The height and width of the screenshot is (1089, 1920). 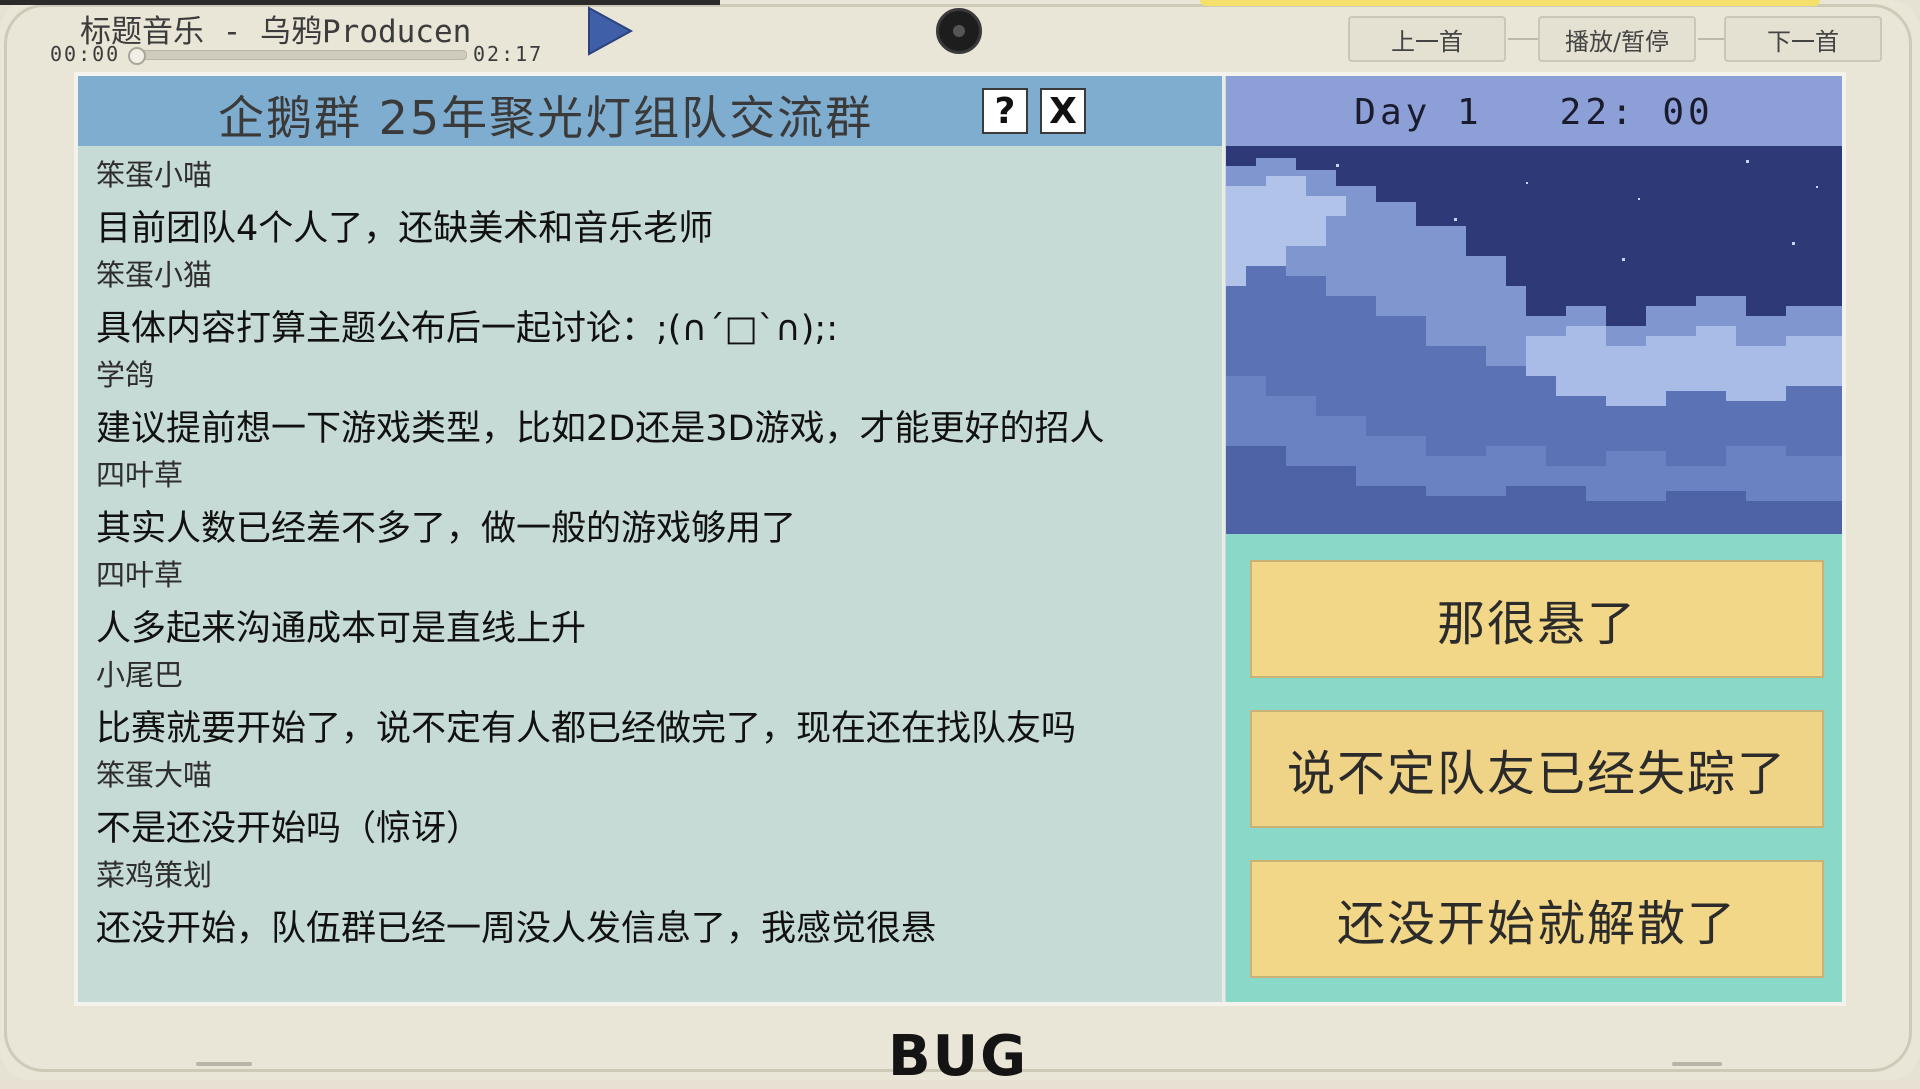 What do you see at coordinates (288, 801) in the screenshot?
I see `chat-message: 笨蛋大喵 不是还没开始吗（惊讶）` at bounding box center [288, 801].